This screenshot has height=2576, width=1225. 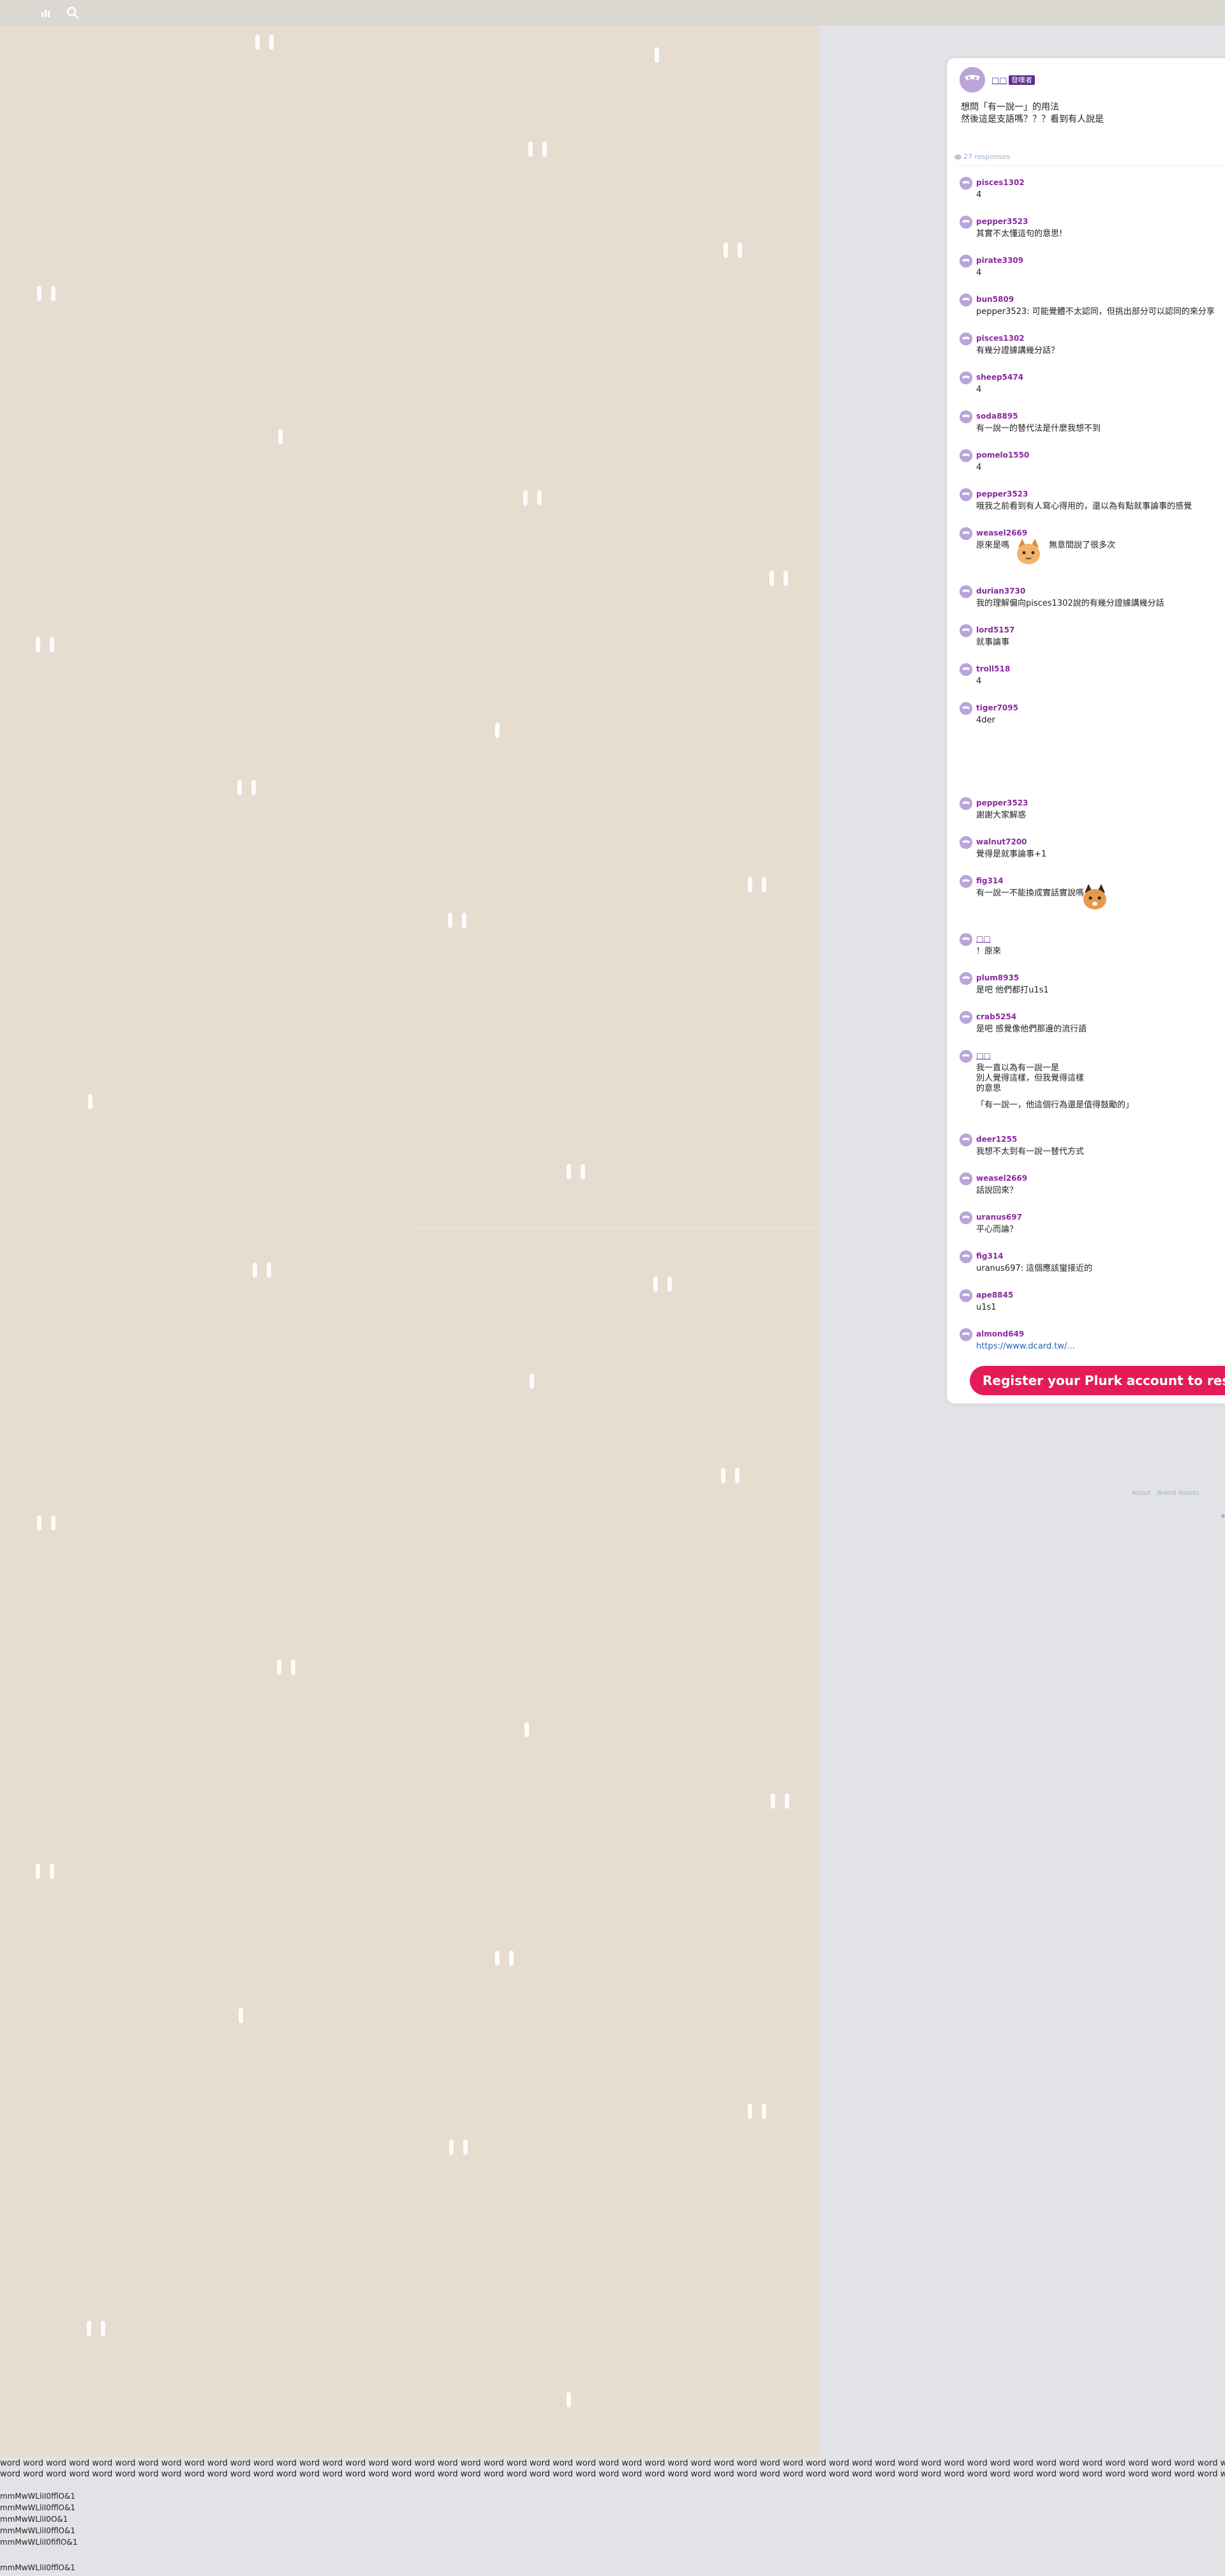 What do you see at coordinates (957, 157) in the screenshot?
I see `eye-icon` at bounding box center [957, 157].